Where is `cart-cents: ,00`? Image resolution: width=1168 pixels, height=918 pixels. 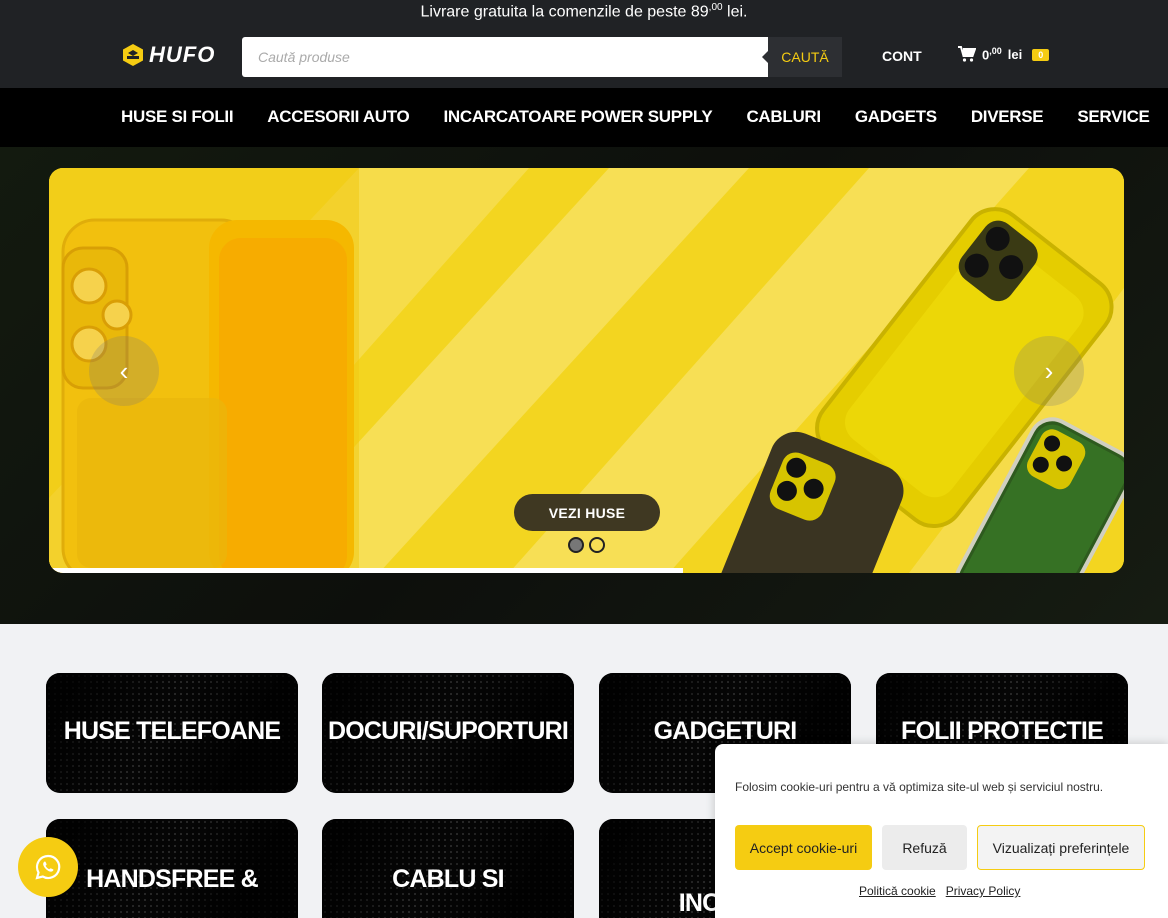 cart-cents: ,00 is located at coordinates (995, 51).